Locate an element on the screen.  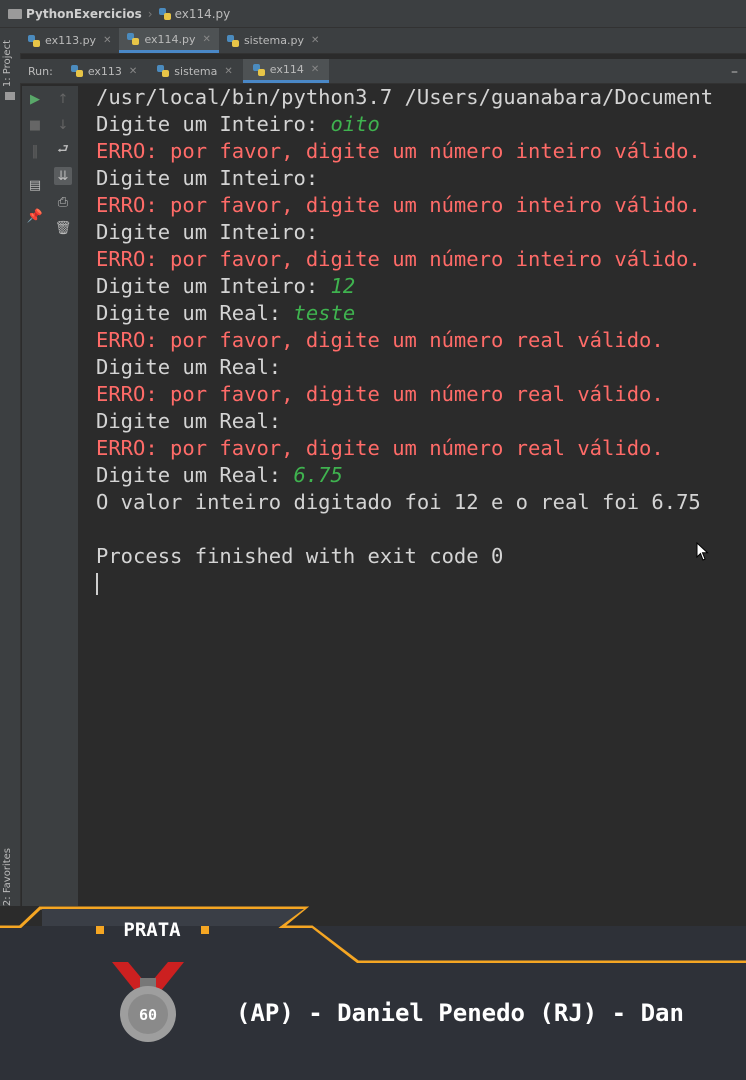
run-tab-sistema: sistema ✕ is located at coordinates (194, 71).